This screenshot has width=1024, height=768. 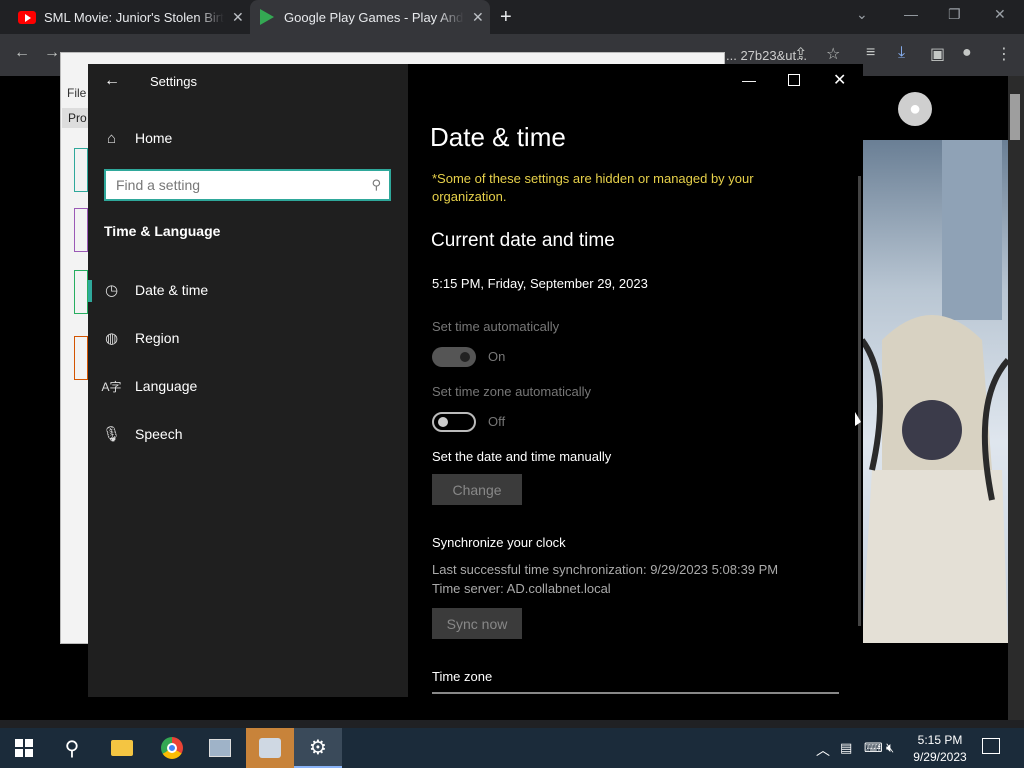 What do you see at coordinates (833, 54) in the screenshot?
I see `bookmark-star-icon: ☆` at bounding box center [833, 54].